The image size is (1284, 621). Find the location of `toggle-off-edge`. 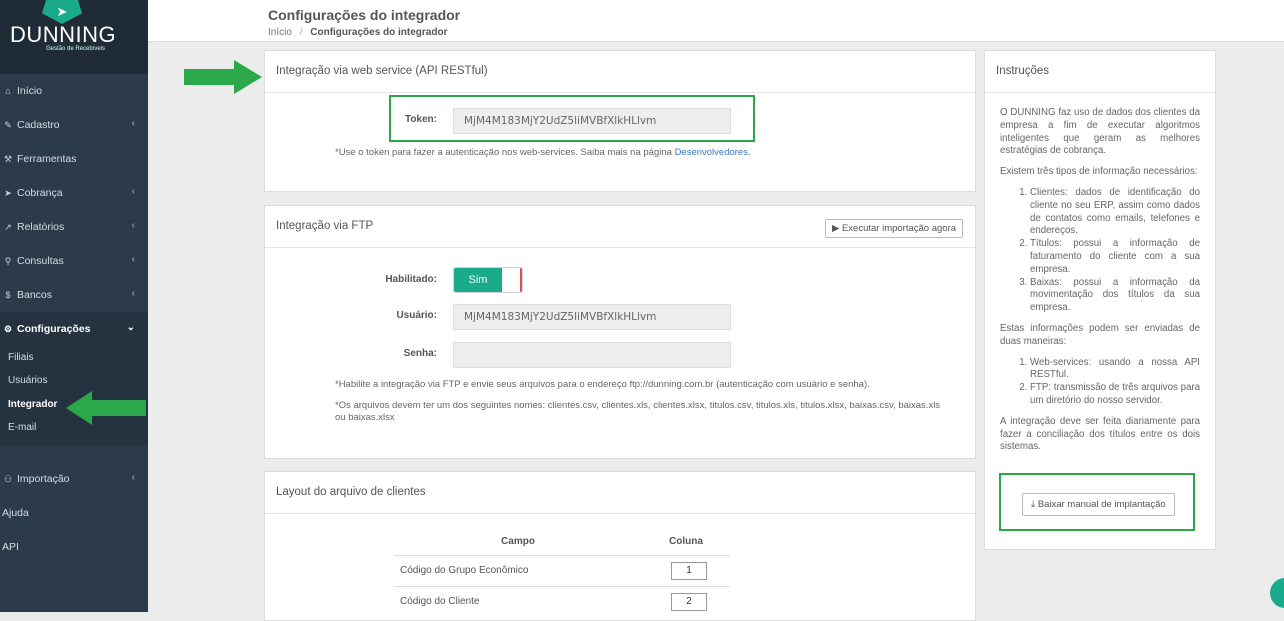

toggle-off-edge is located at coordinates (521, 280).